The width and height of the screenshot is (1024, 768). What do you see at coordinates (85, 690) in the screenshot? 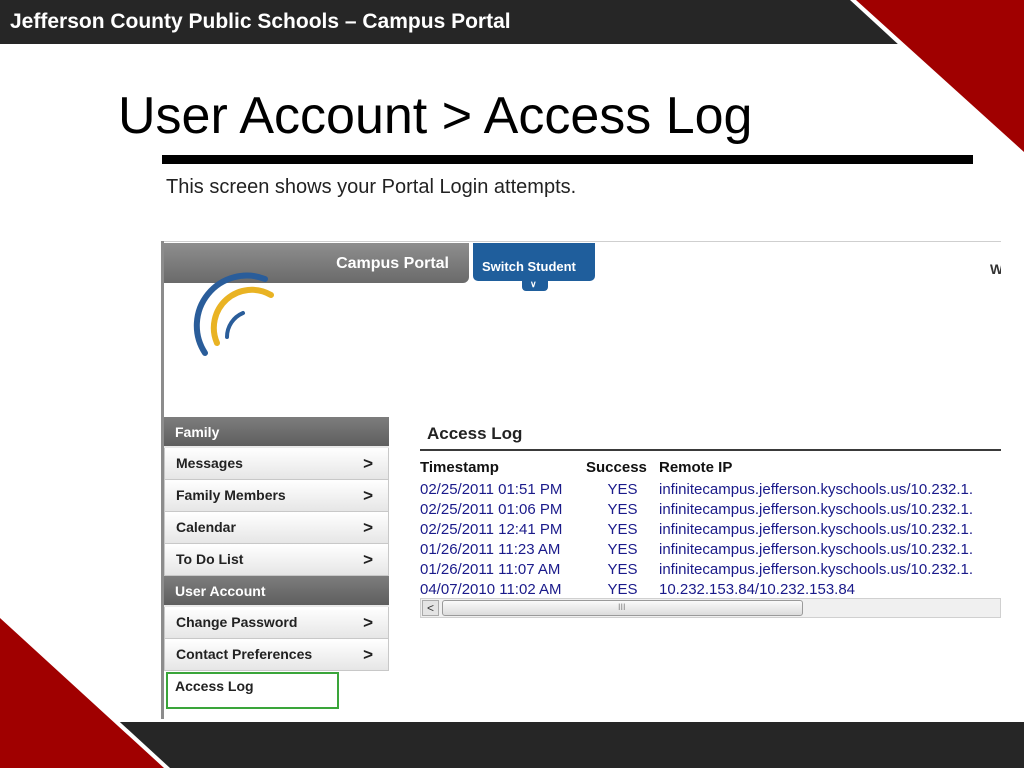
I see `bottom-left-corner-decoration` at bounding box center [85, 690].